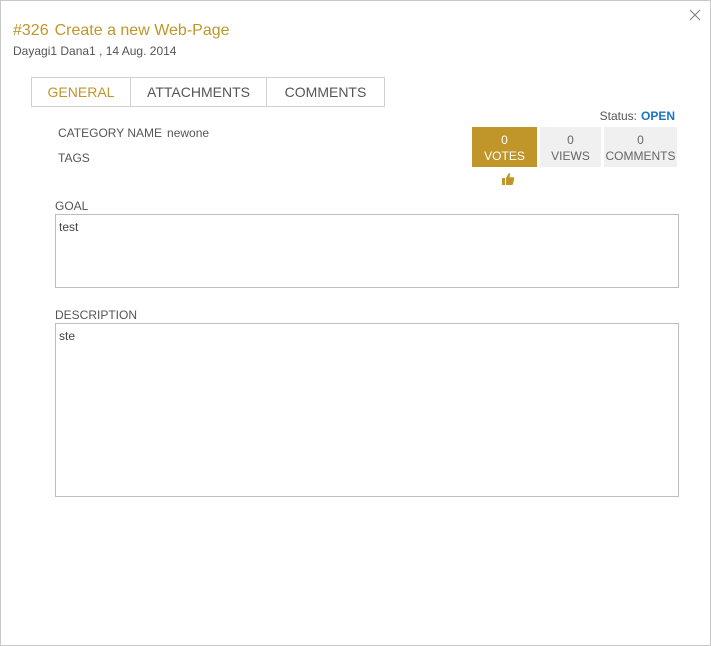 Image resolution: width=711 pixels, height=646 pixels. I want to click on tab-bar: GENERAL ATTACHMENTS COMMENTS, so click(208, 92).